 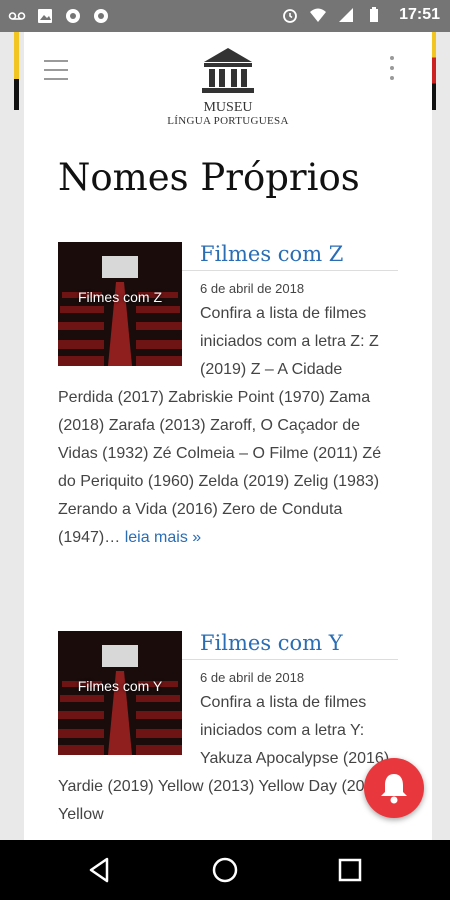 What do you see at coordinates (350, 870) in the screenshot?
I see `recents-icon` at bounding box center [350, 870].